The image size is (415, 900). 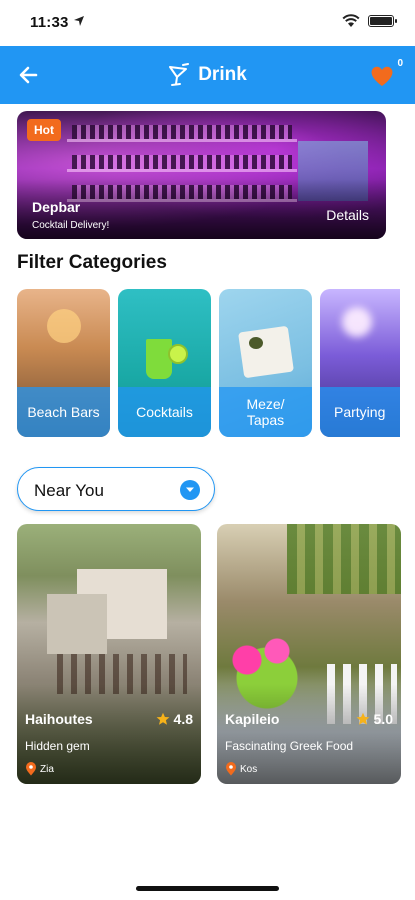 I want to click on category-meze-tapas: Meze/ Tapas, so click(x=265, y=363).